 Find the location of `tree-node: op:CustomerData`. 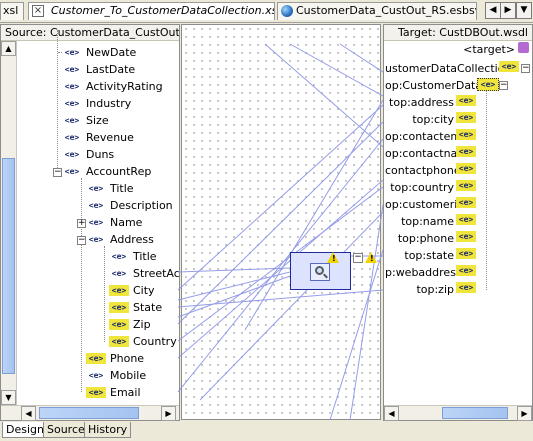

tree-node: op:CustomerData is located at coordinates (433, 85).